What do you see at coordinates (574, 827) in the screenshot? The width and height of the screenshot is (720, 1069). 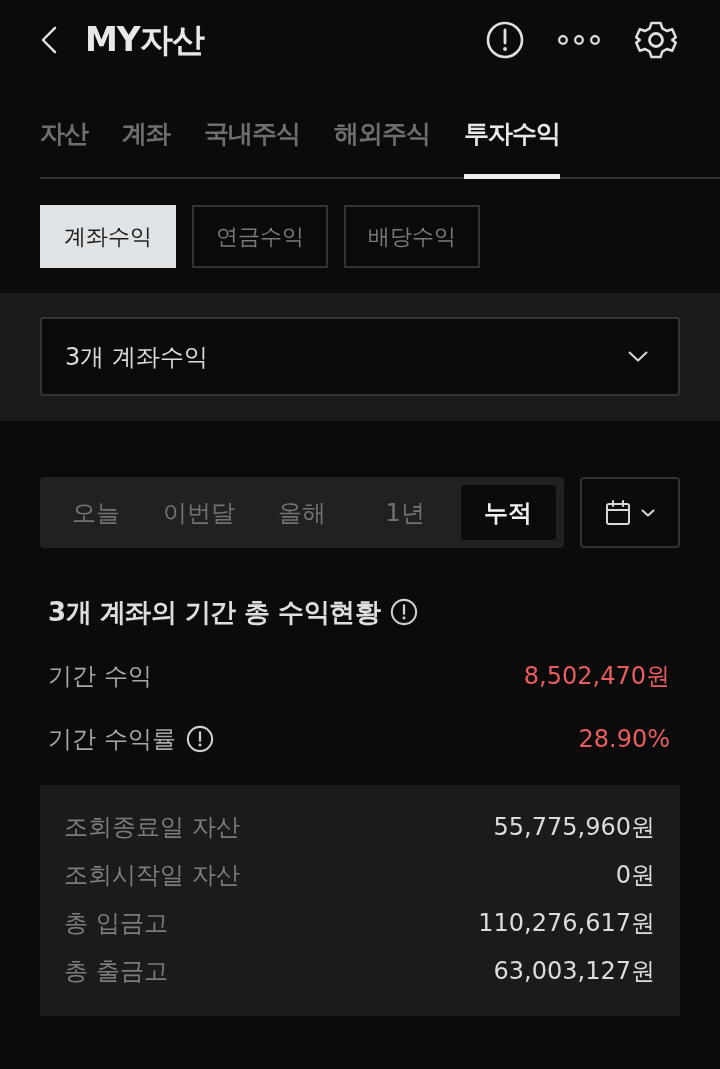 I see `detail-value: 55,775,960원` at bounding box center [574, 827].